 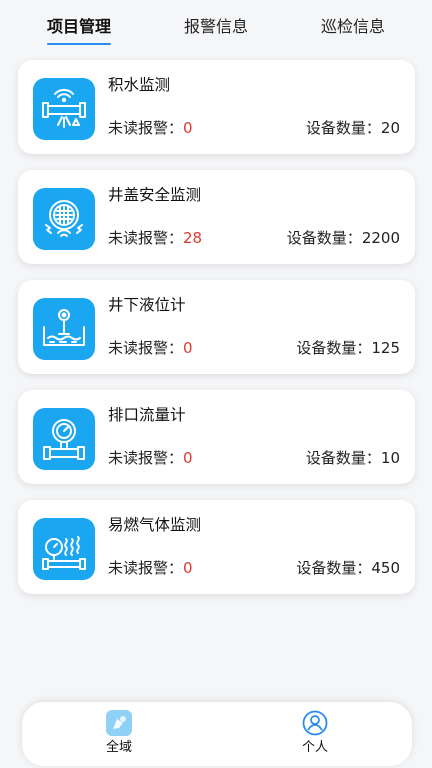 What do you see at coordinates (216, 547) in the screenshot?
I see `project-card-gas: 易燃气体监测 未读报警：0 设备数量：450` at bounding box center [216, 547].